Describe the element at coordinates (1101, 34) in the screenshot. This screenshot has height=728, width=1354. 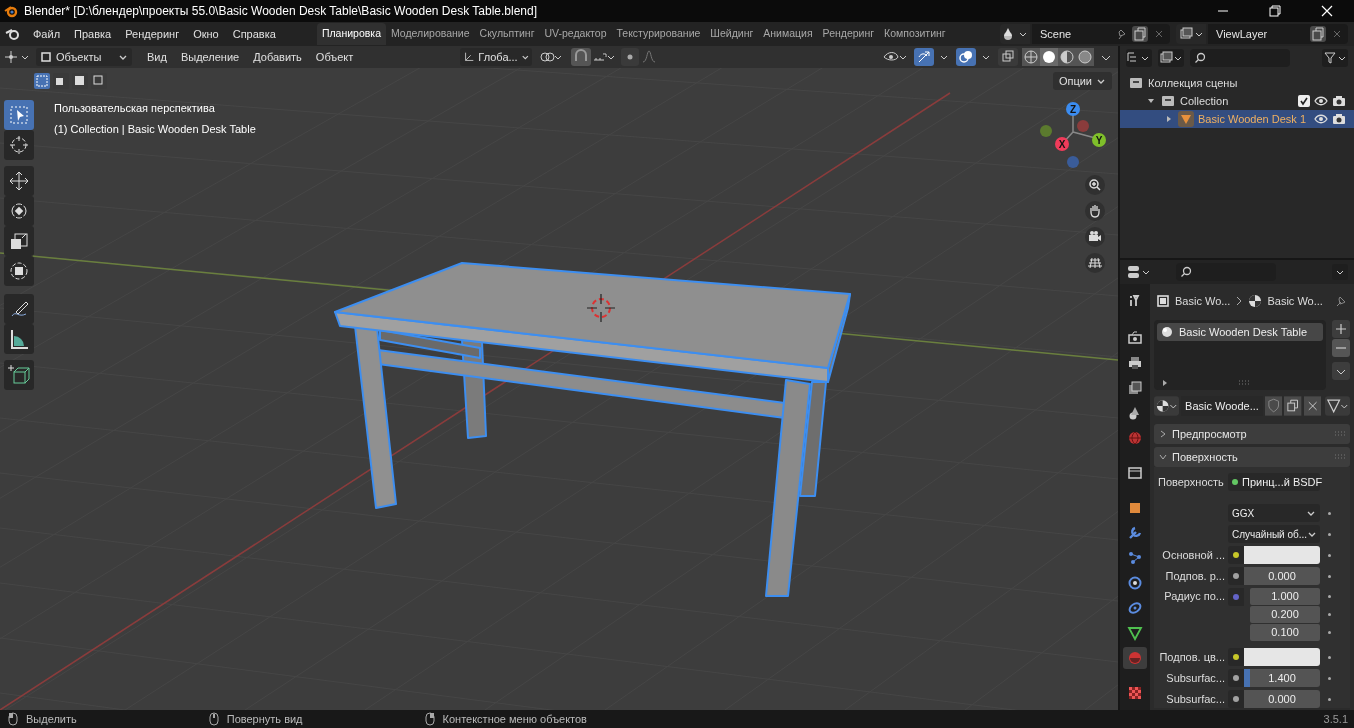
I see `name-field: Scene` at that location.